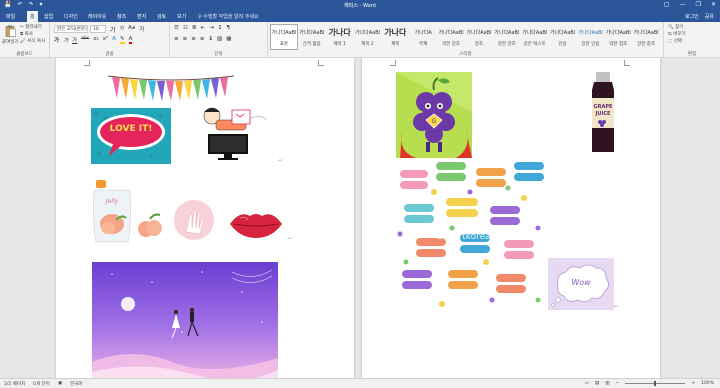  Describe the element at coordinates (141, 16) in the screenshot. I see `tab-mailings: 편지` at that location.